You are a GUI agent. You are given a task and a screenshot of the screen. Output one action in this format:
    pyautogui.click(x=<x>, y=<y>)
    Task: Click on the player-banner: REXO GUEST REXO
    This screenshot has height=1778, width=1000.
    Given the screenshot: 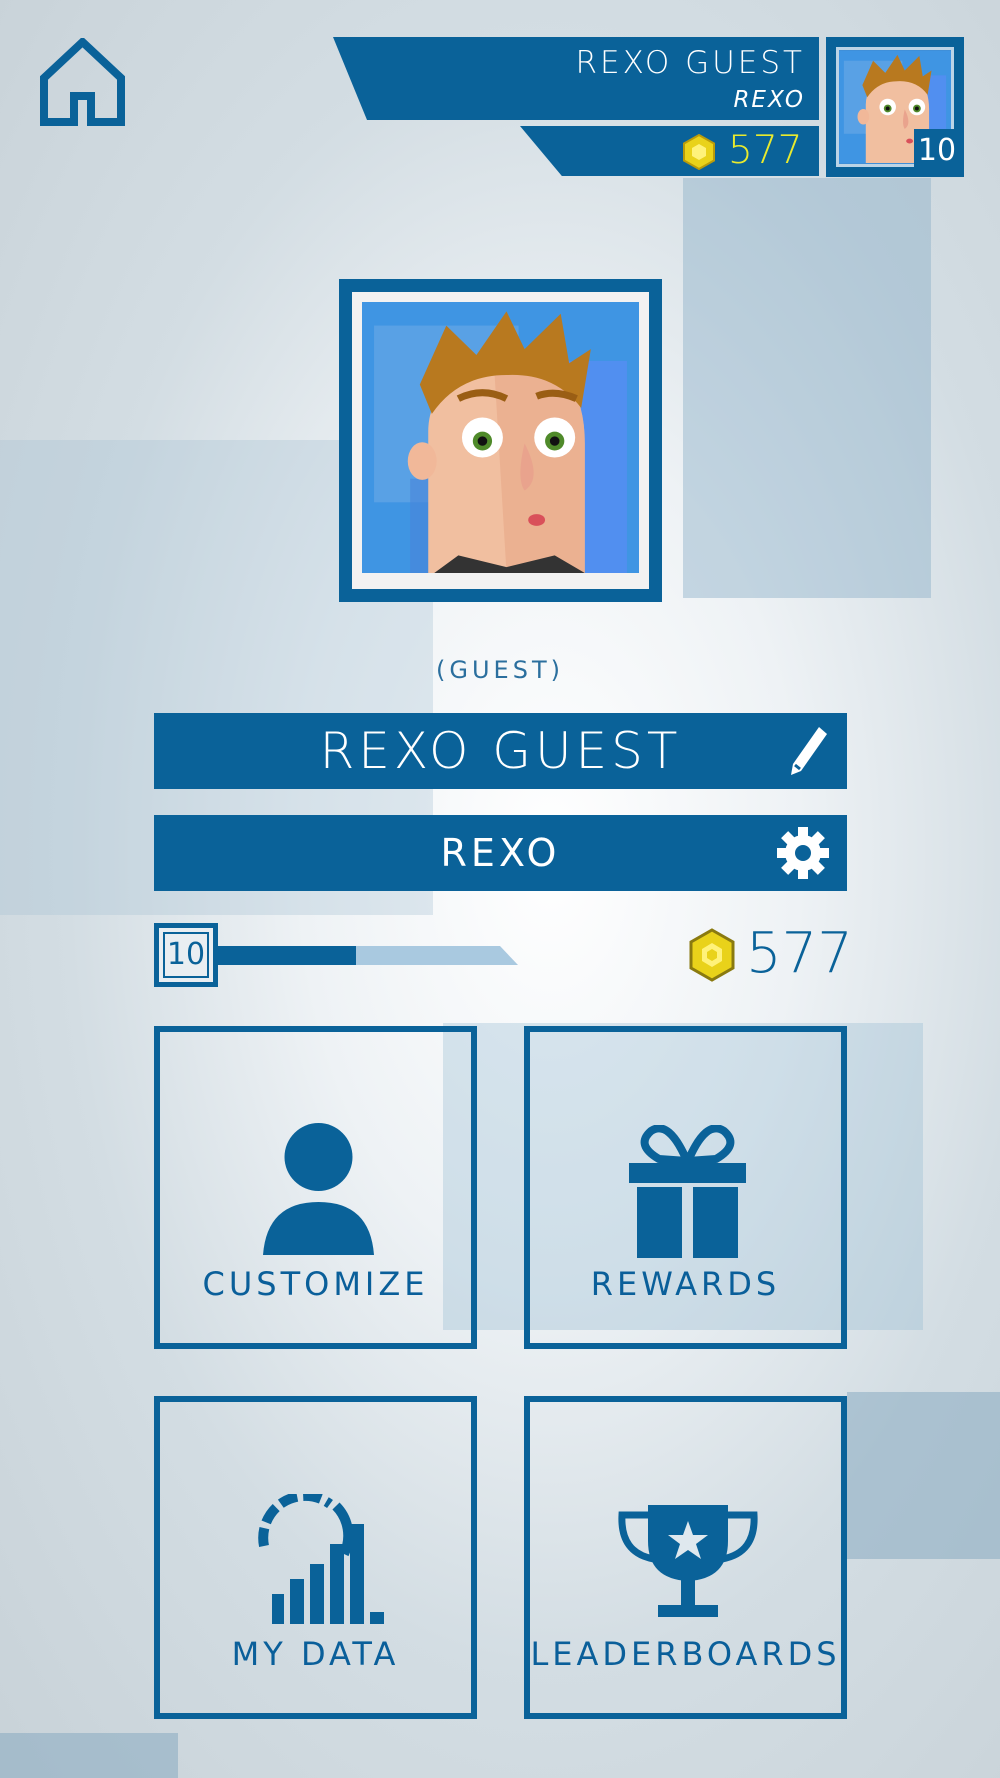 What is the action you would take?
    pyautogui.click(x=576, y=78)
    